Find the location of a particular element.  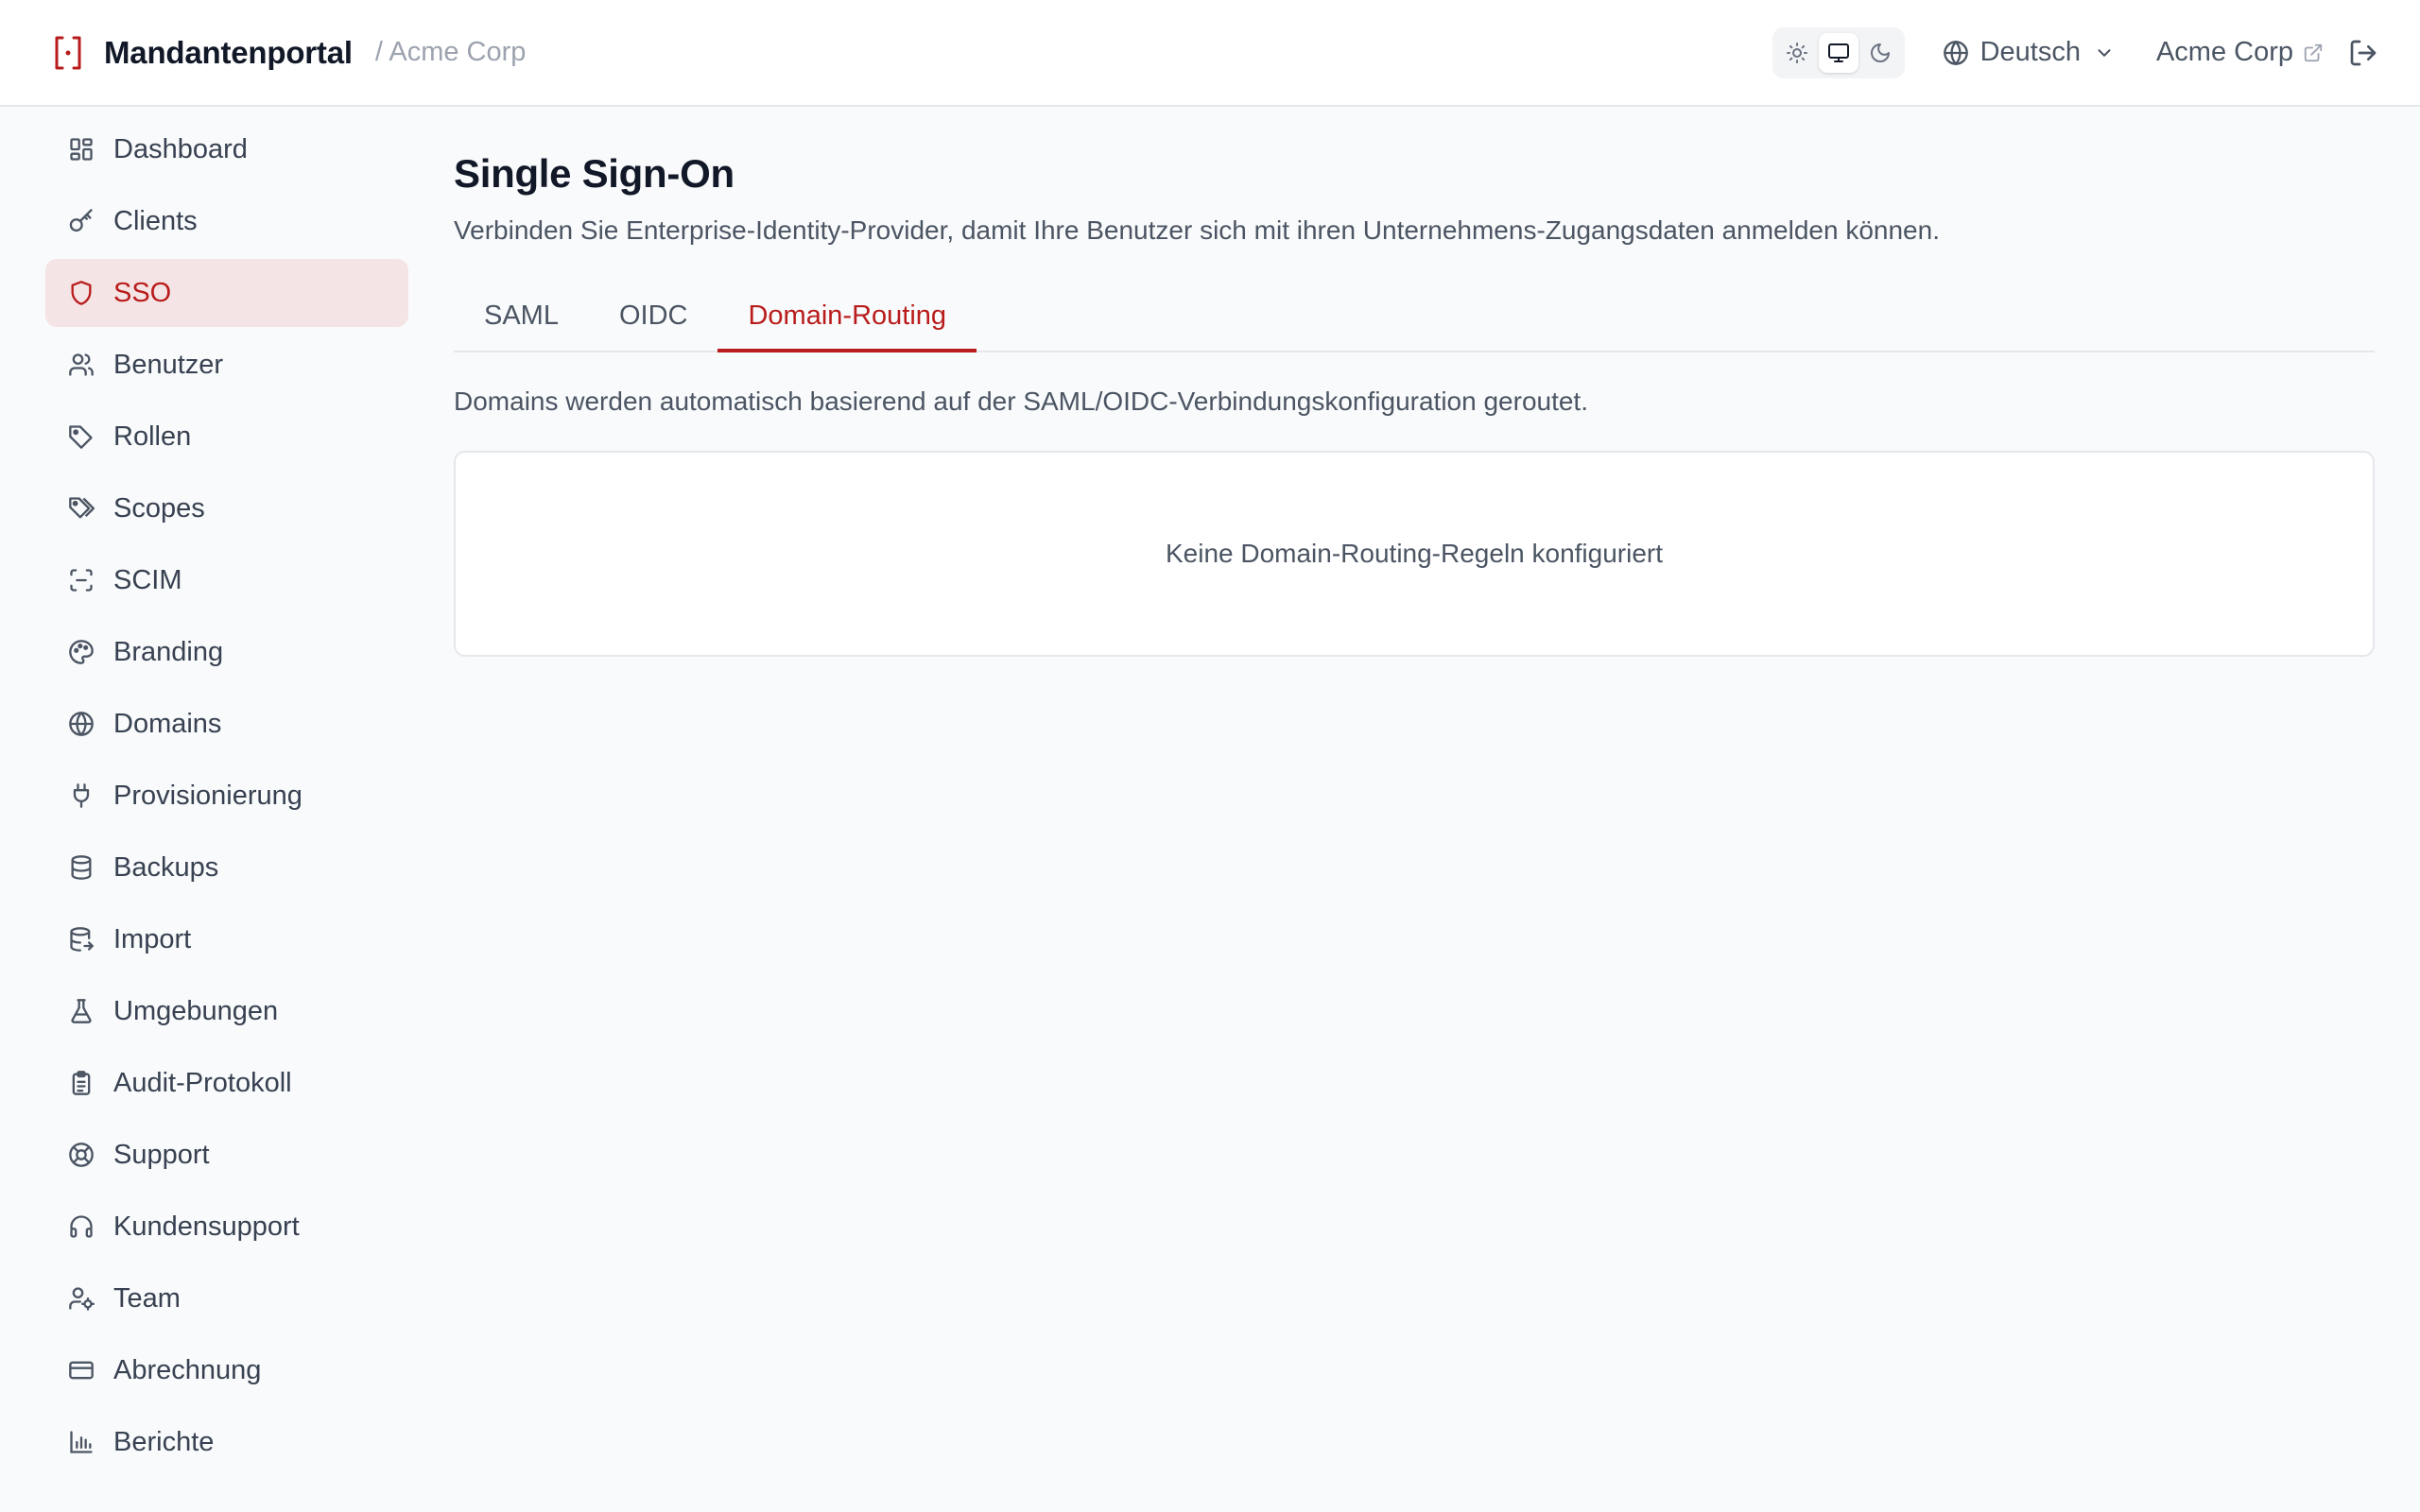

sidebar-item-berichte: Berichte is located at coordinates (226, 1442).